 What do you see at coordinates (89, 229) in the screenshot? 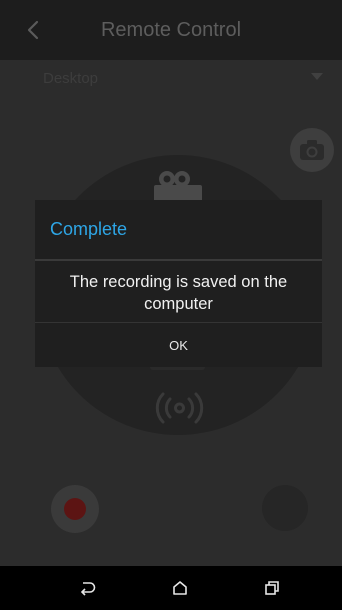
I see `dialog-title: Complete` at bounding box center [89, 229].